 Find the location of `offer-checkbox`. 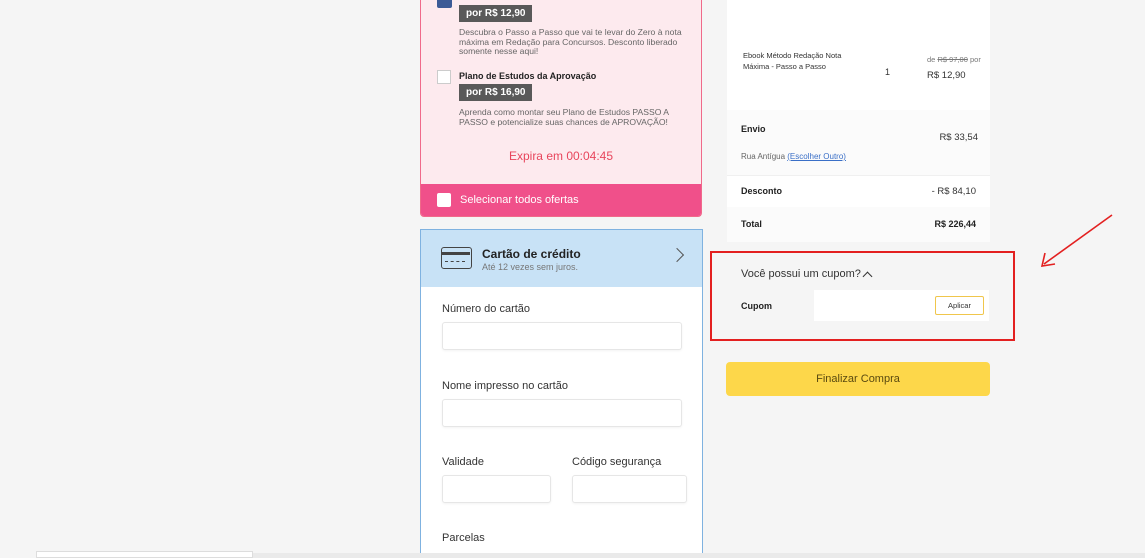

offer-checkbox is located at coordinates (444, 77).